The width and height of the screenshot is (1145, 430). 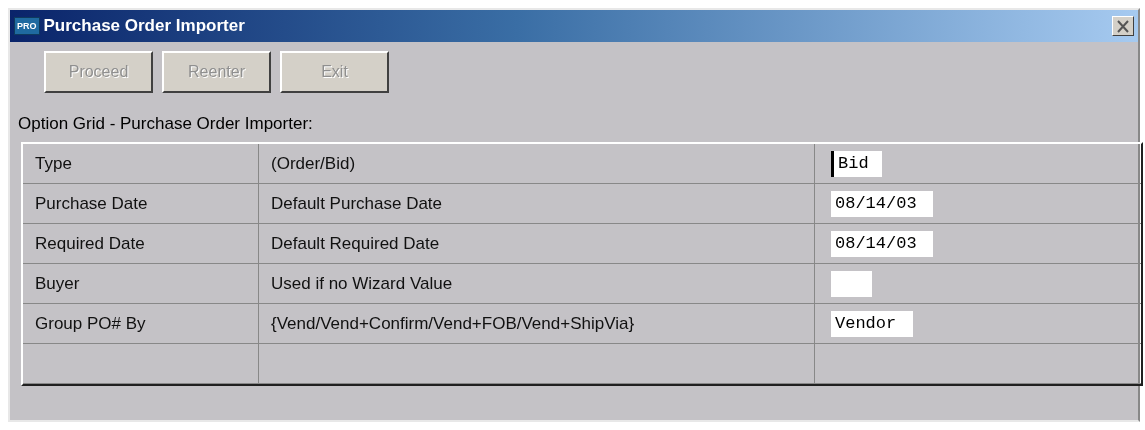 I want to click on app-icon: PRO, so click(x=27, y=26).